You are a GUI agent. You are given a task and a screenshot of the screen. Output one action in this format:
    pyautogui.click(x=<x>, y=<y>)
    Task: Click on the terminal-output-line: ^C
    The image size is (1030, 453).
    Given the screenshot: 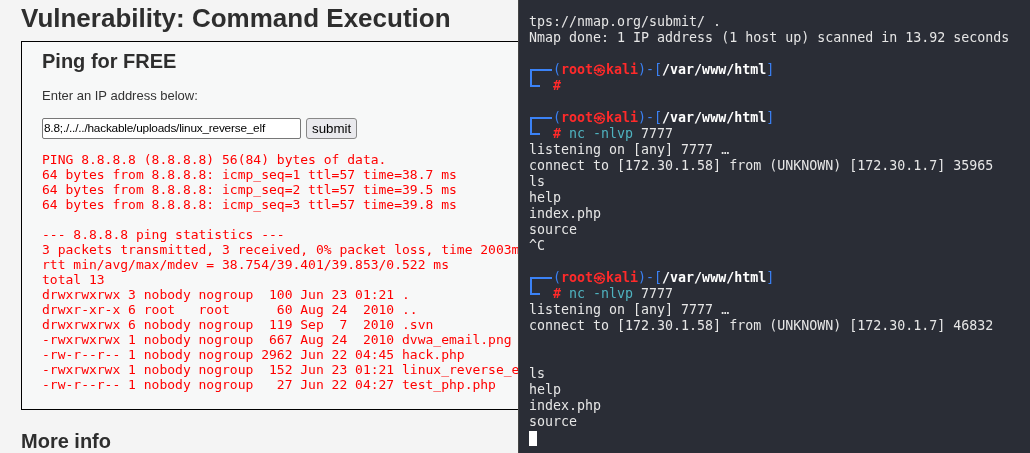 What is the action you would take?
    pyautogui.click(x=537, y=245)
    